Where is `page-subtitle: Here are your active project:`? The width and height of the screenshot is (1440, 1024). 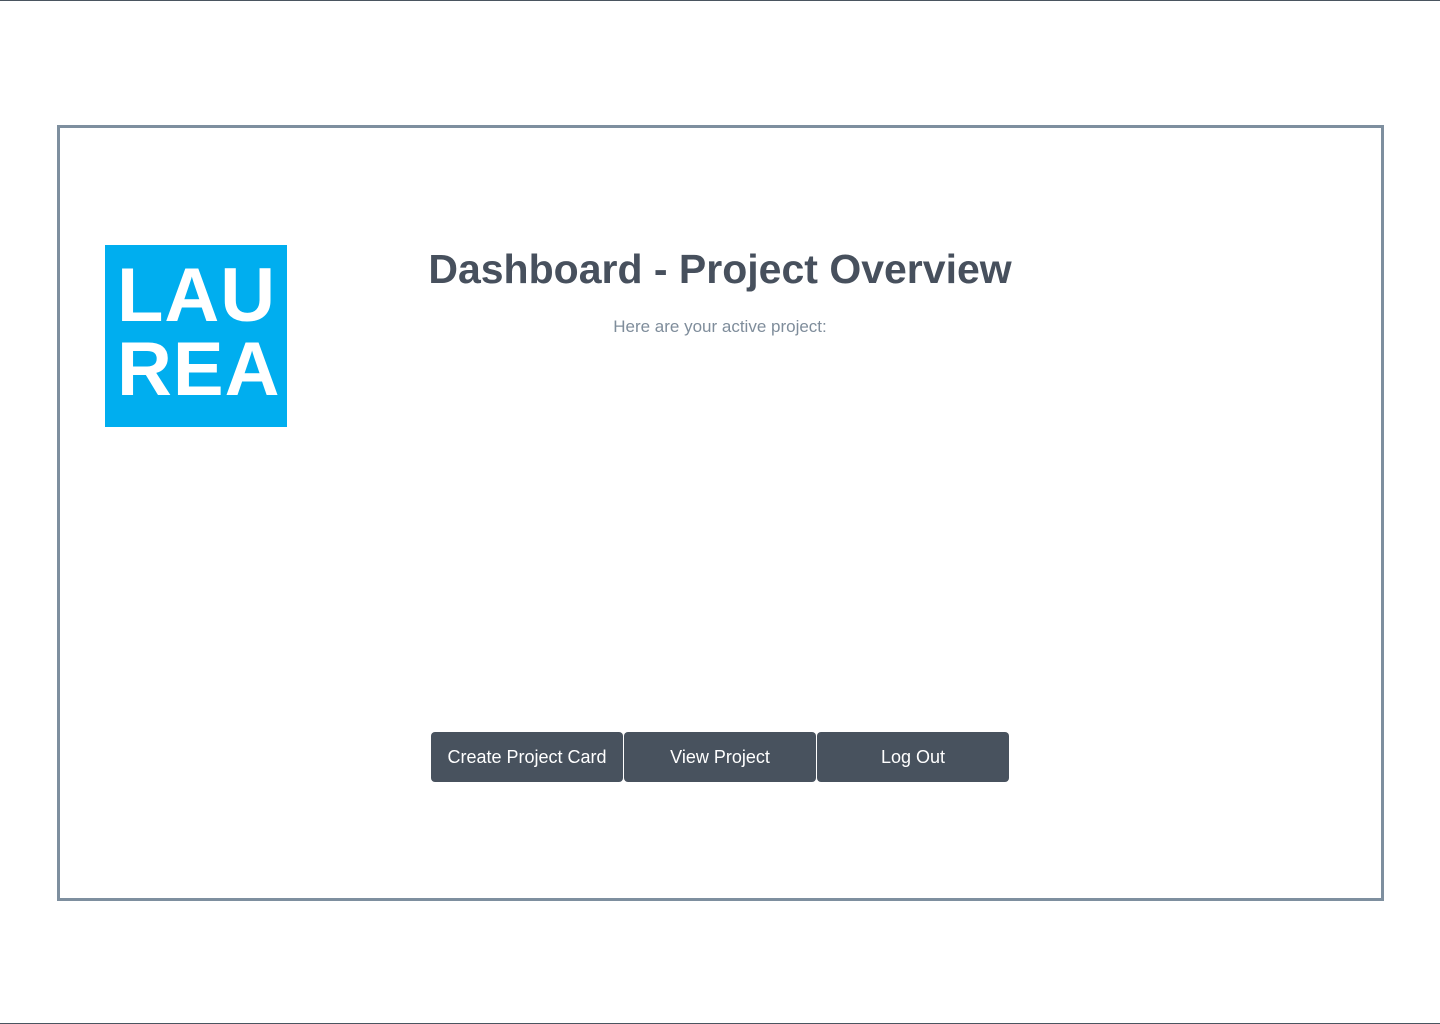
page-subtitle: Here are your active project: is located at coordinates (720, 326).